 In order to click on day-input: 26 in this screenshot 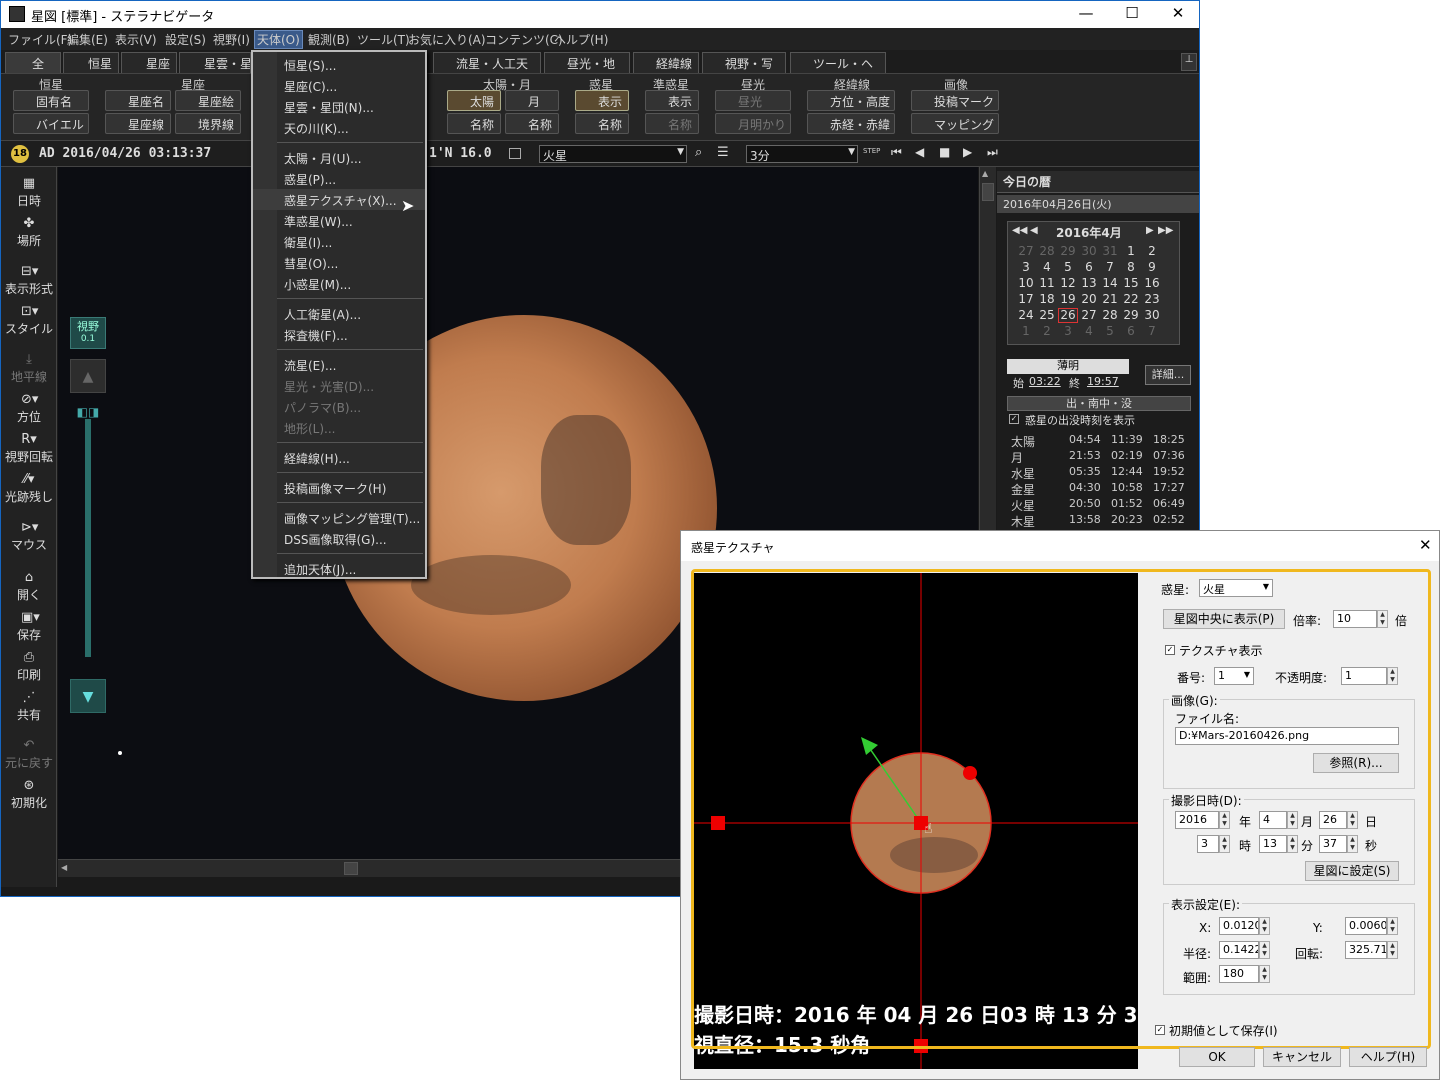, I will do `click(1333, 820)`.